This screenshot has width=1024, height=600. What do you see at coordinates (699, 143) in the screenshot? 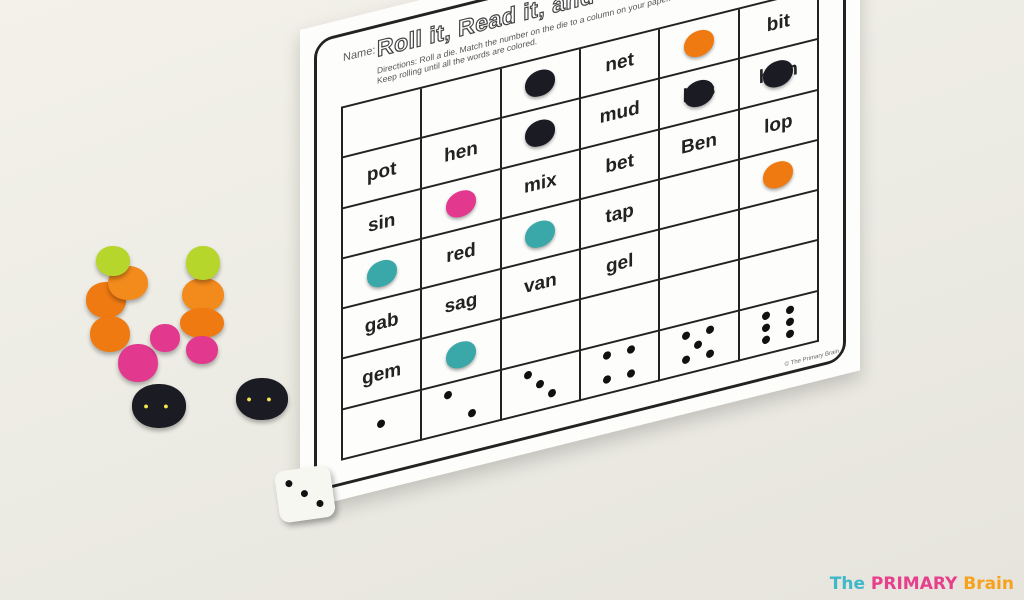
I see `word-label: Ben` at bounding box center [699, 143].